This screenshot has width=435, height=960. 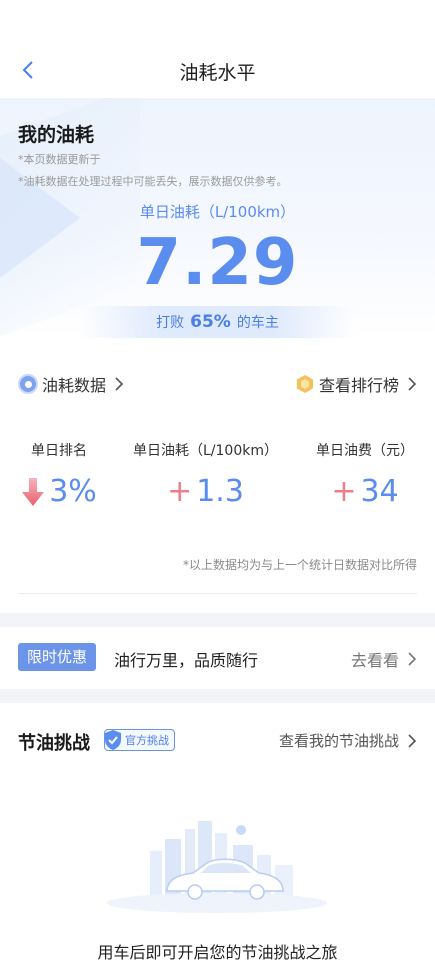 What do you see at coordinates (217, 867) in the screenshot?
I see `car-city-illustration` at bounding box center [217, 867].